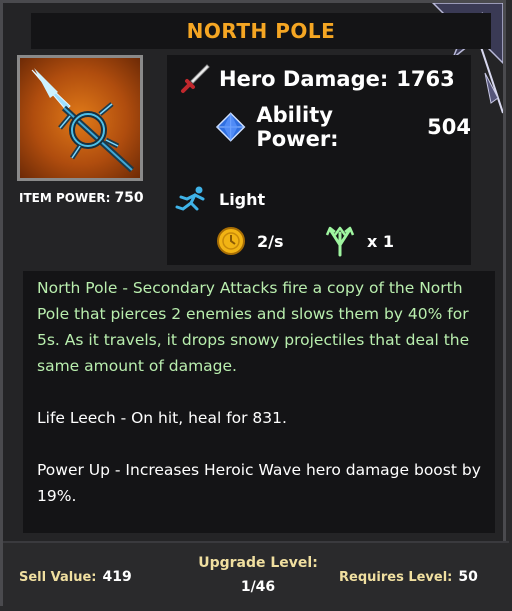 This screenshot has height=611, width=512. Describe the element at coordinates (83, 120) in the screenshot. I see `ice-spear-icon` at that location.